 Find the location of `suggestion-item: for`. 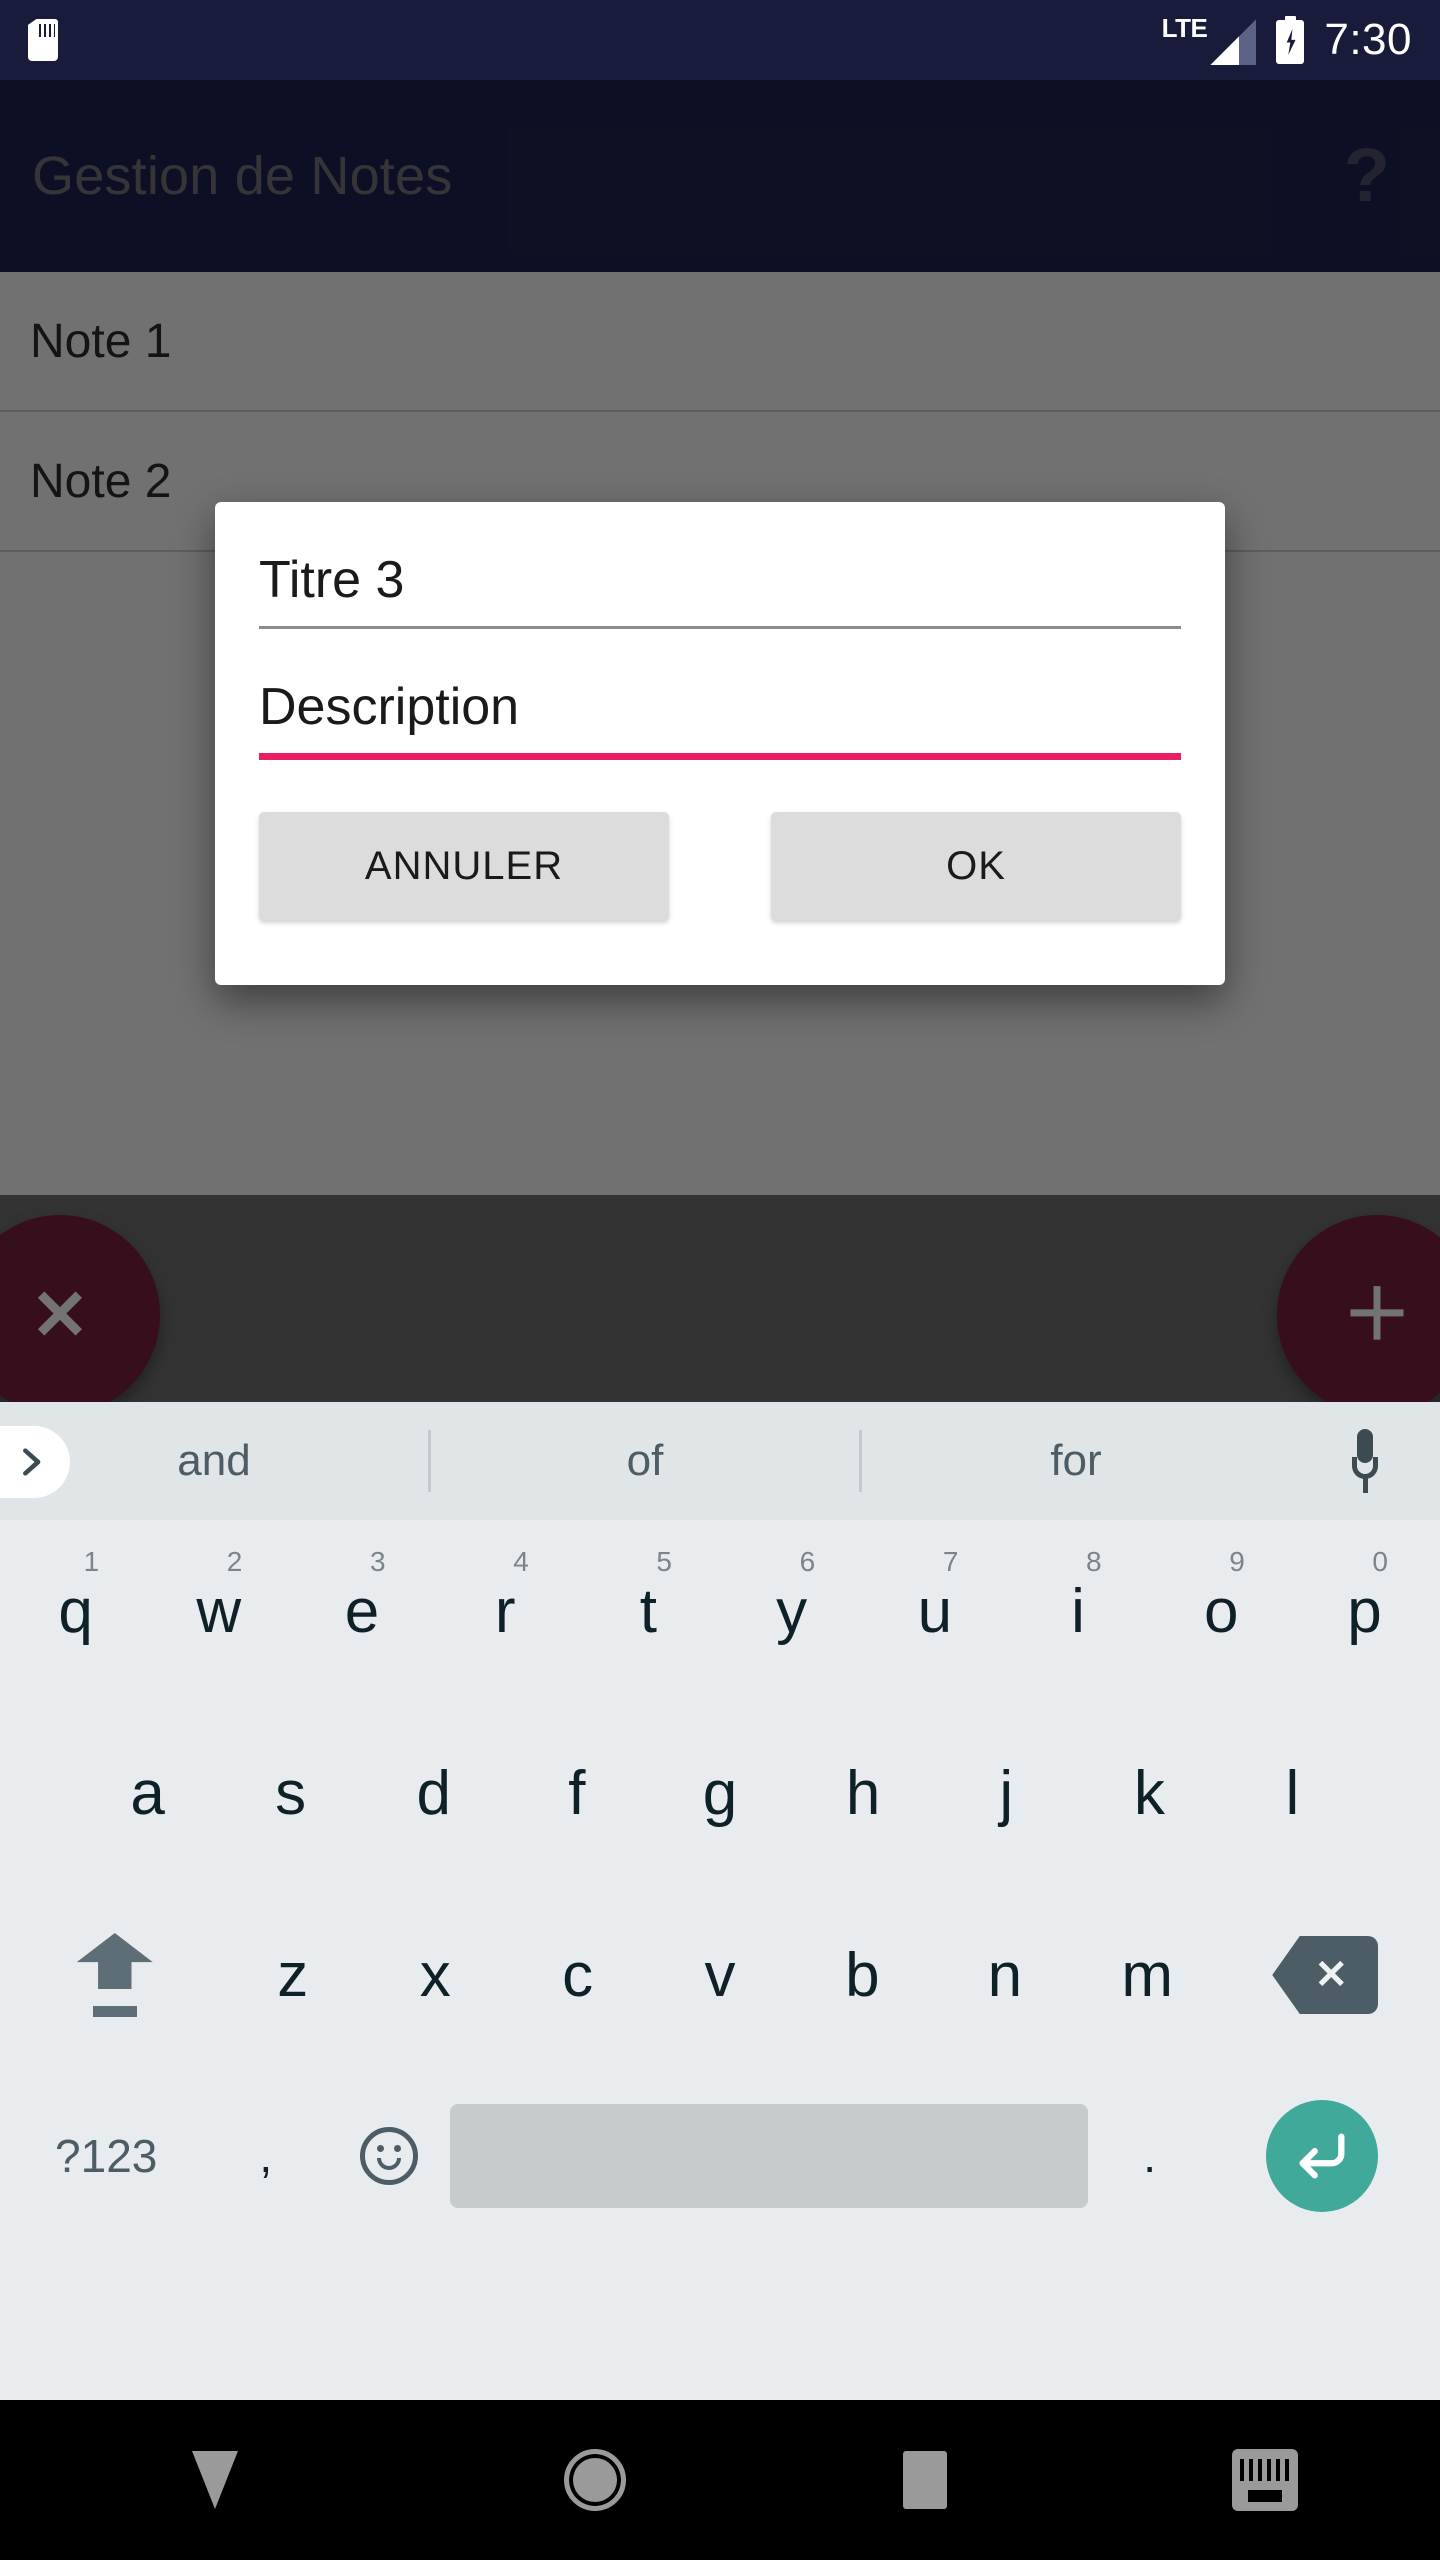

suggestion-item: for is located at coordinates (1076, 1461).